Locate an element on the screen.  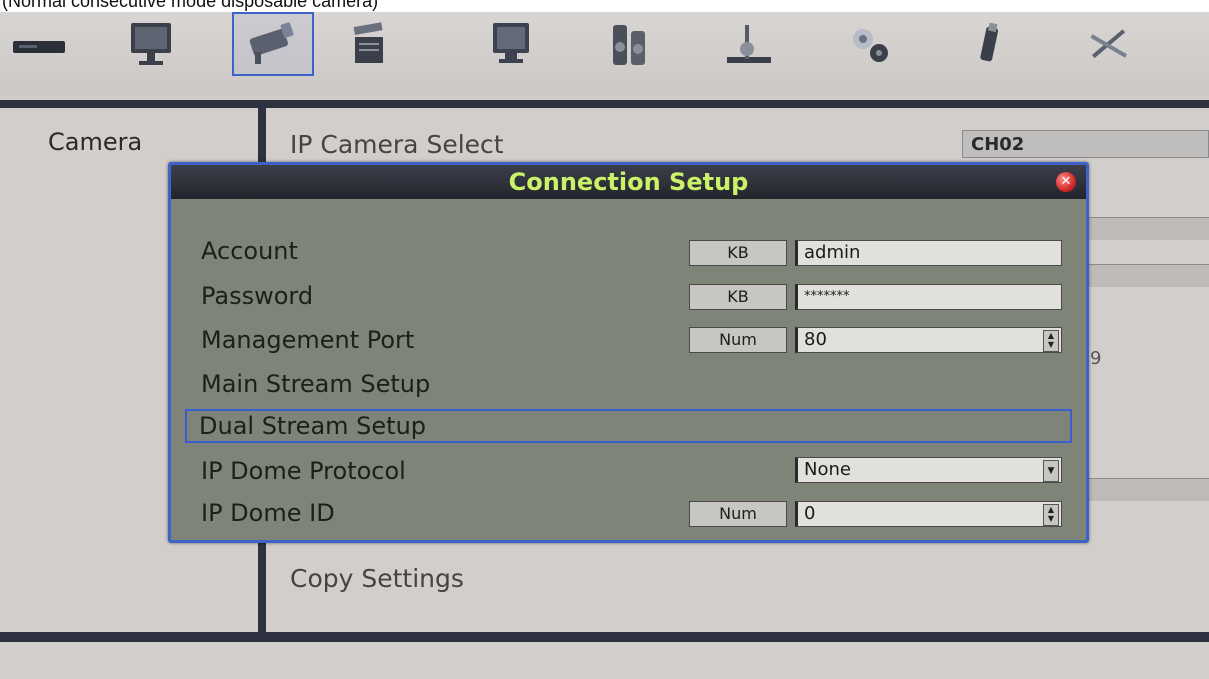
password-keyboard-button: KB is located at coordinates (738, 297).